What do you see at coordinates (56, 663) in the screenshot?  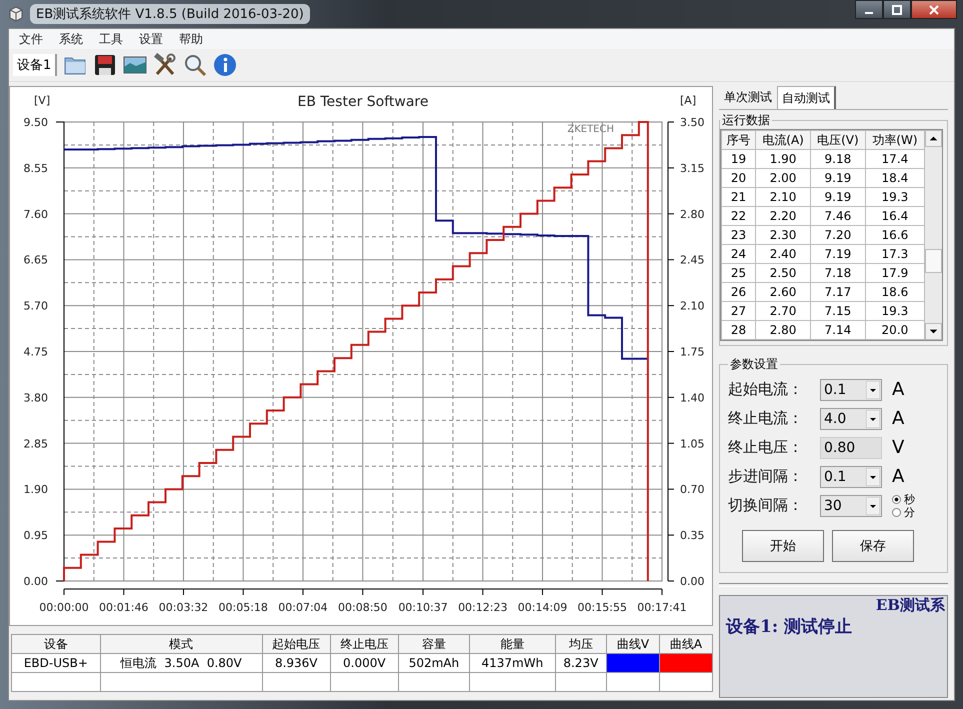 I see `table-cell: EBD-USB+` at bounding box center [56, 663].